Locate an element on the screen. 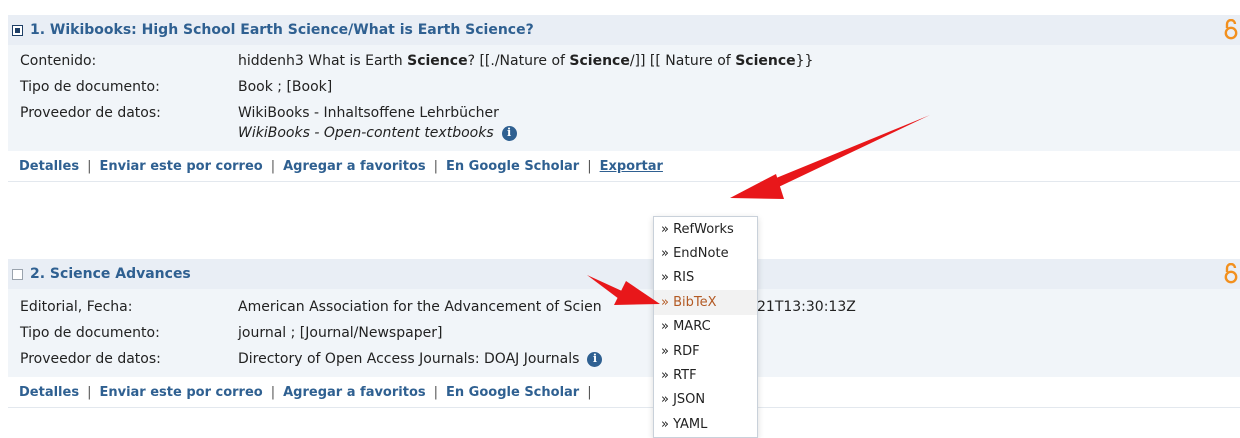 This screenshot has width=1240, height=438. field-tipo: Tipo de documento: Book ; [Book] is located at coordinates (624, 87).